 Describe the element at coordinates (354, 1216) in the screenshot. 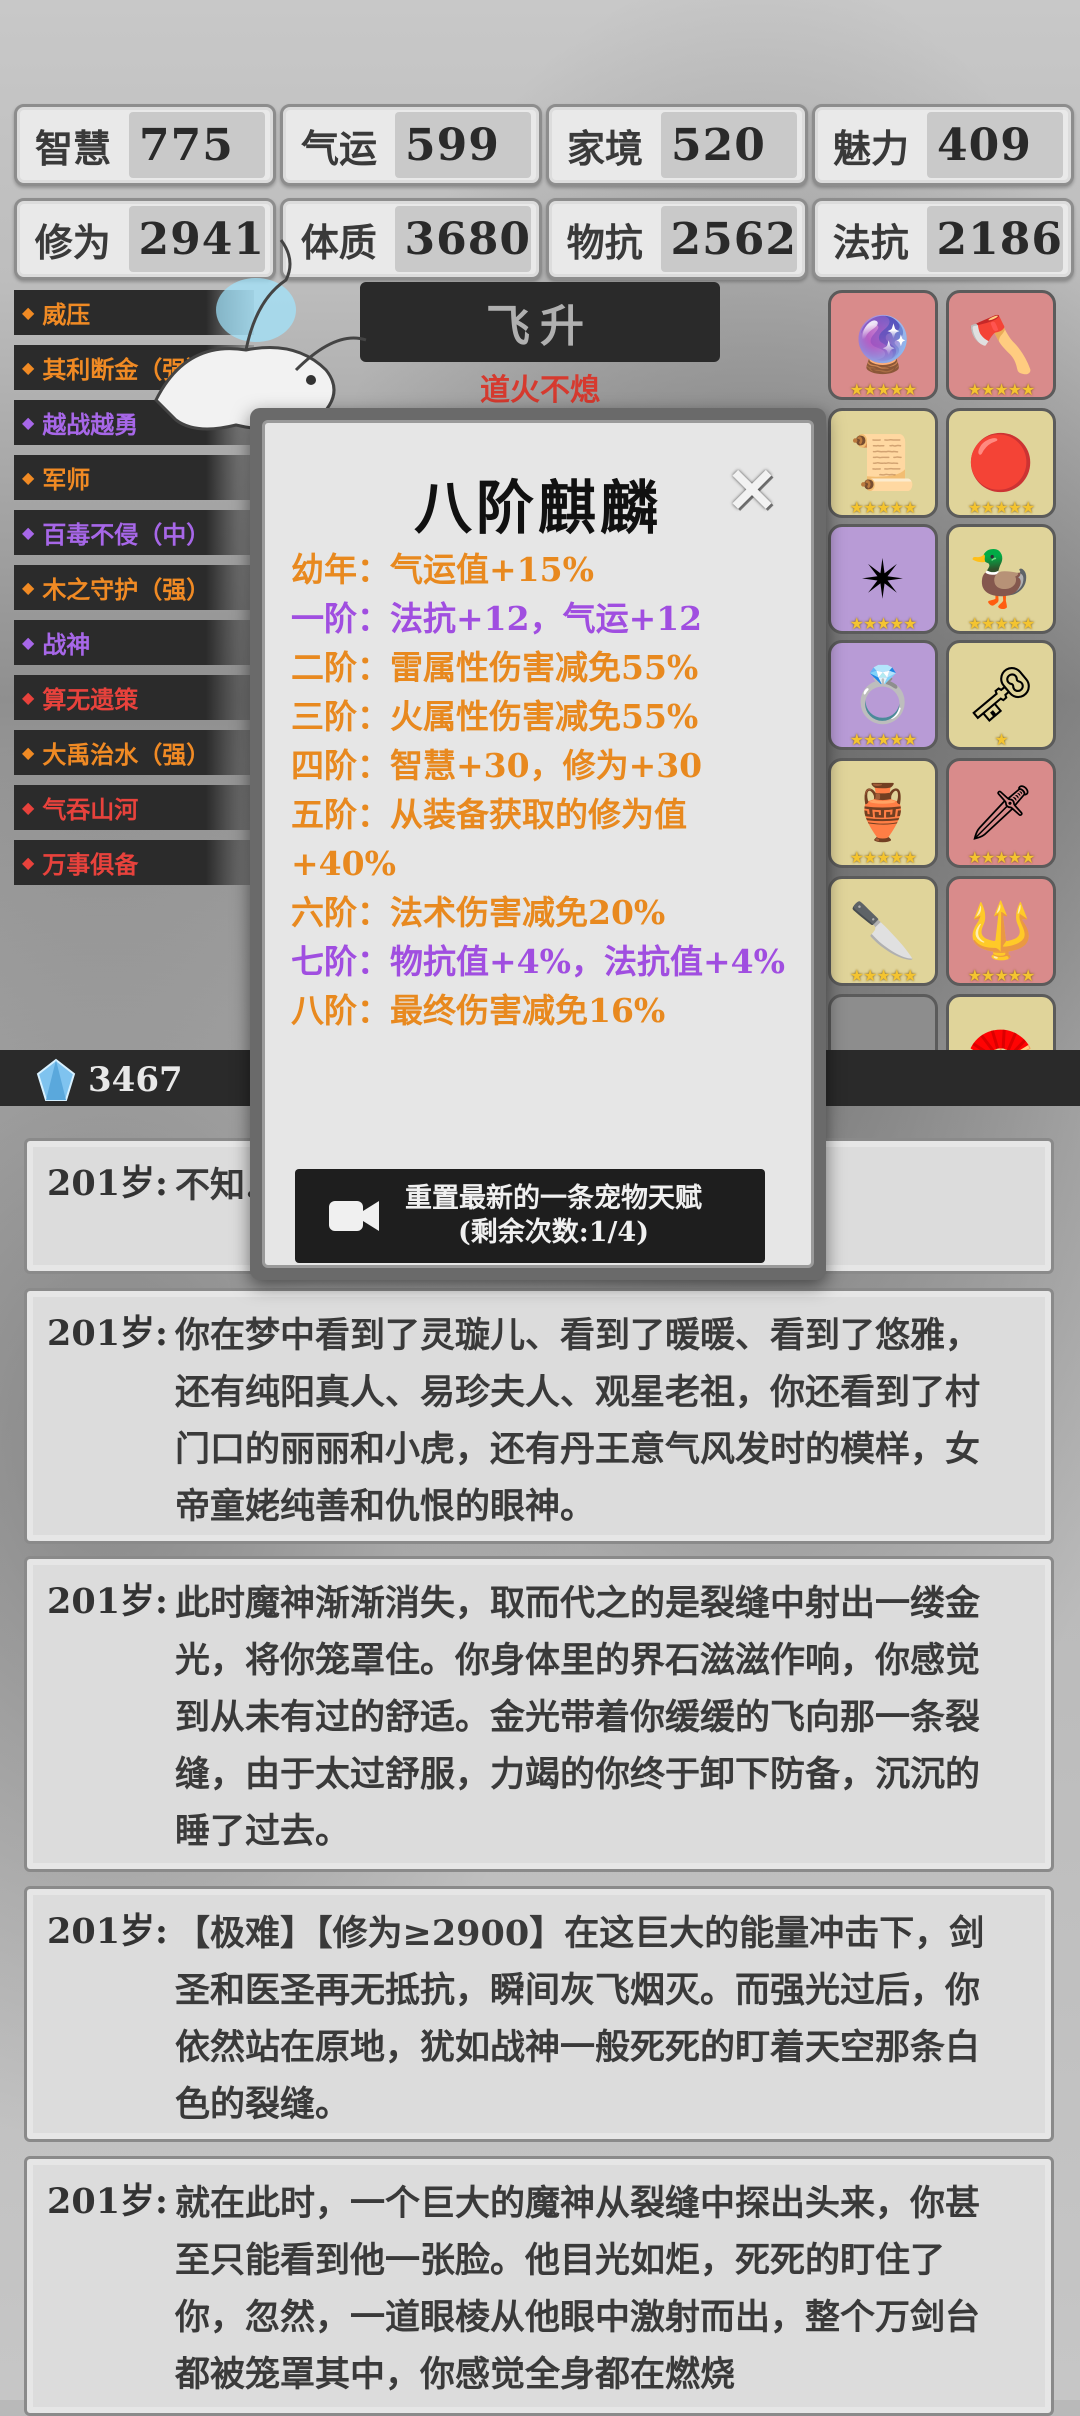

I see `video-camera-icon` at that location.